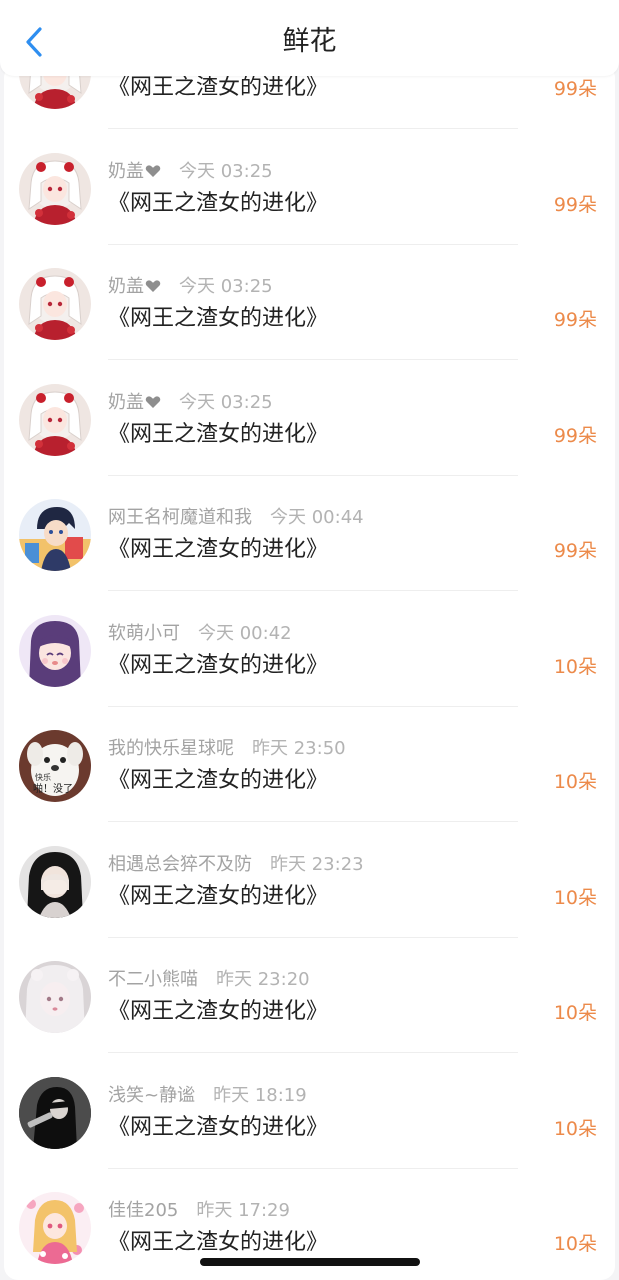 Image resolution: width=619 pixels, height=1280 pixels. I want to click on sender-name: 网王名柯魔道和我, so click(180, 517).